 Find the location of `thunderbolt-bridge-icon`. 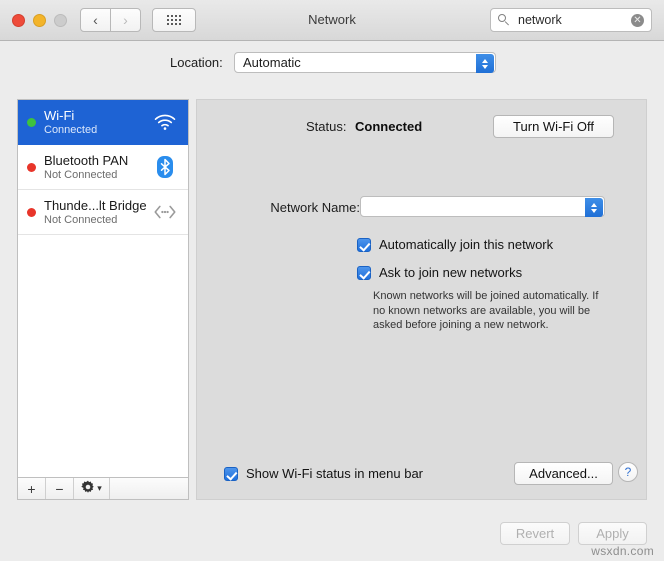

thunderbolt-bridge-icon is located at coordinates (165, 212).